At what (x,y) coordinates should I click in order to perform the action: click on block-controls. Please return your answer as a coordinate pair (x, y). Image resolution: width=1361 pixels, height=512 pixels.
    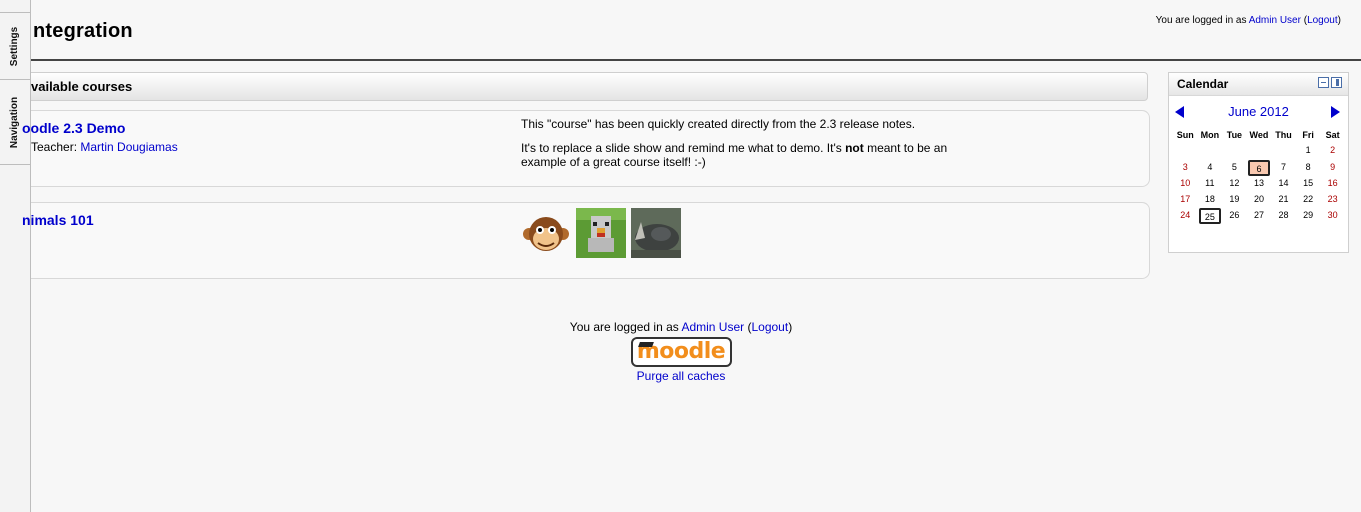
    Looking at the image, I should click on (1330, 82).